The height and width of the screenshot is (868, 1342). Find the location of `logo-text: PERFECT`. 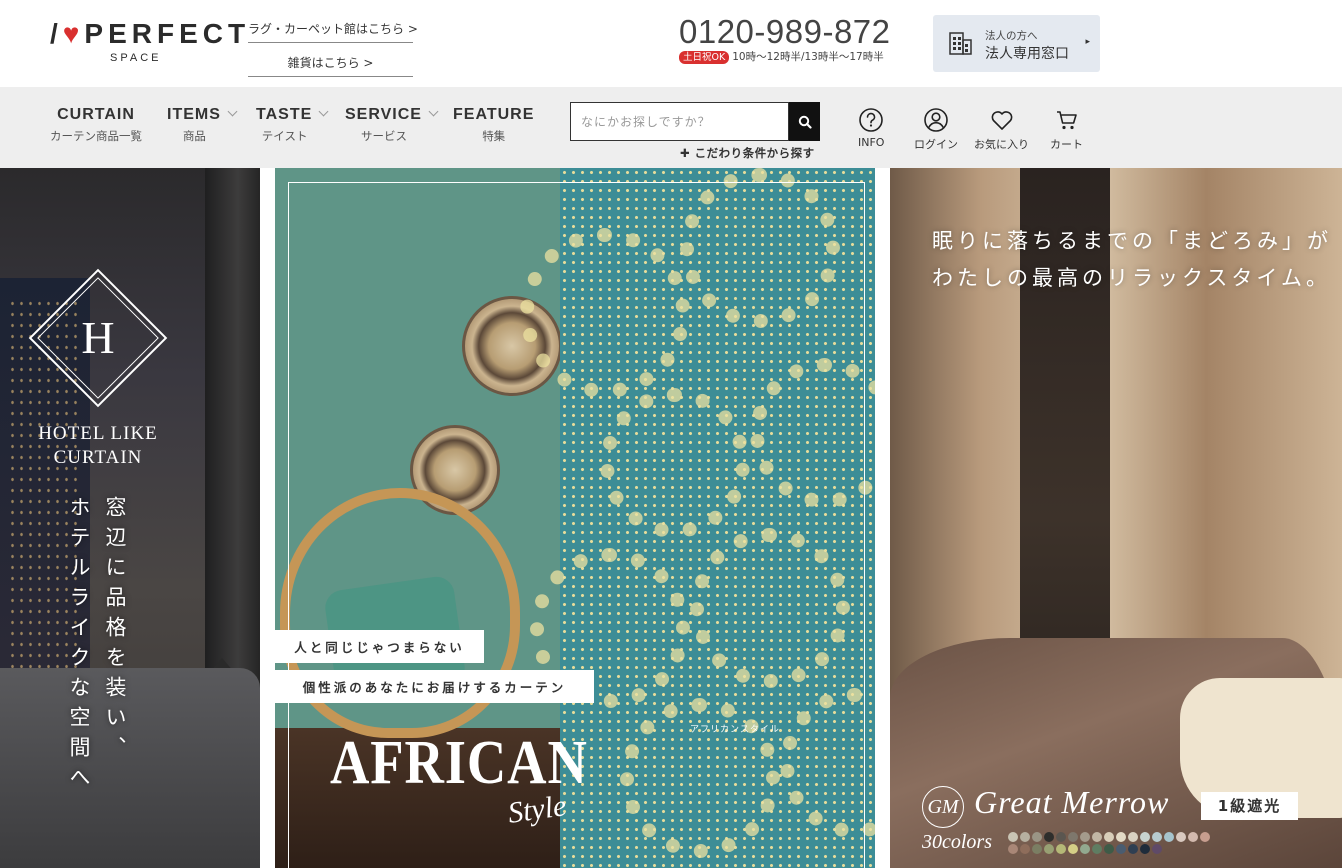

logo-text: PERFECT is located at coordinates (167, 33).